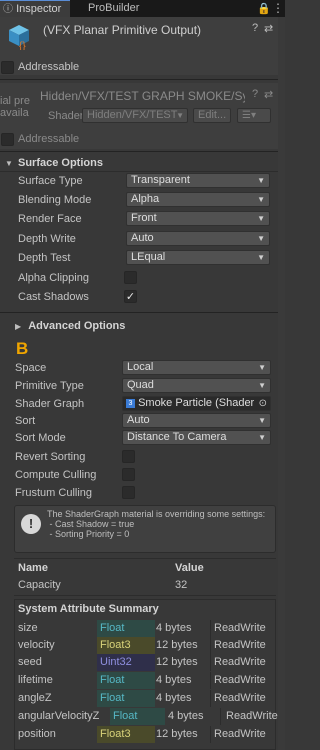  I want to click on shader-options-button: ☰▾, so click(254, 115).